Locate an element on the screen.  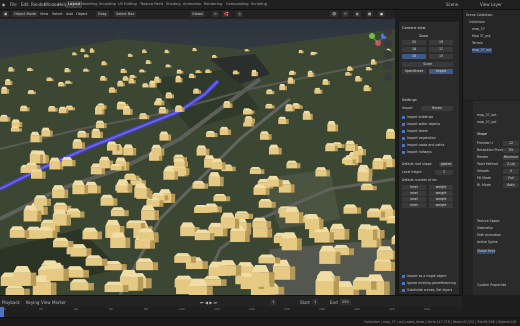
import-button: Import is located at coordinates (441, 71).